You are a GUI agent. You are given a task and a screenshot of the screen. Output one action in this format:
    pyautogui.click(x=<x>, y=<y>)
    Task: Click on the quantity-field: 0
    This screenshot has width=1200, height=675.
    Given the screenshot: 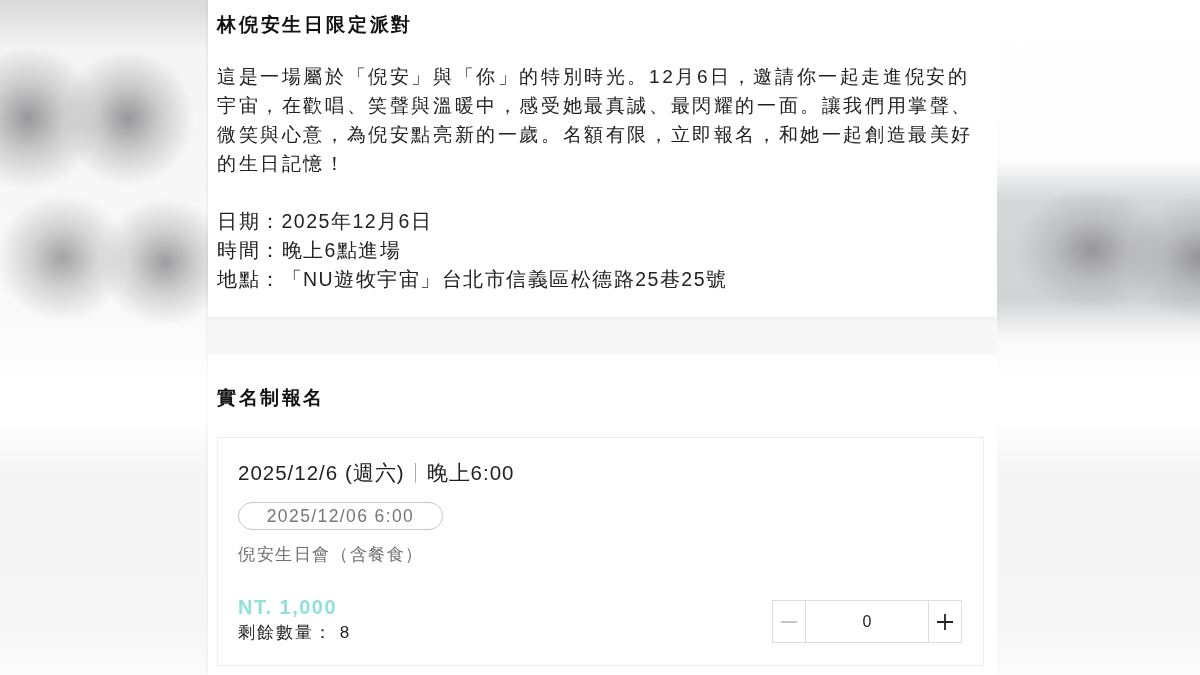 What is the action you would take?
    pyautogui.click(x=867, y=621)
    